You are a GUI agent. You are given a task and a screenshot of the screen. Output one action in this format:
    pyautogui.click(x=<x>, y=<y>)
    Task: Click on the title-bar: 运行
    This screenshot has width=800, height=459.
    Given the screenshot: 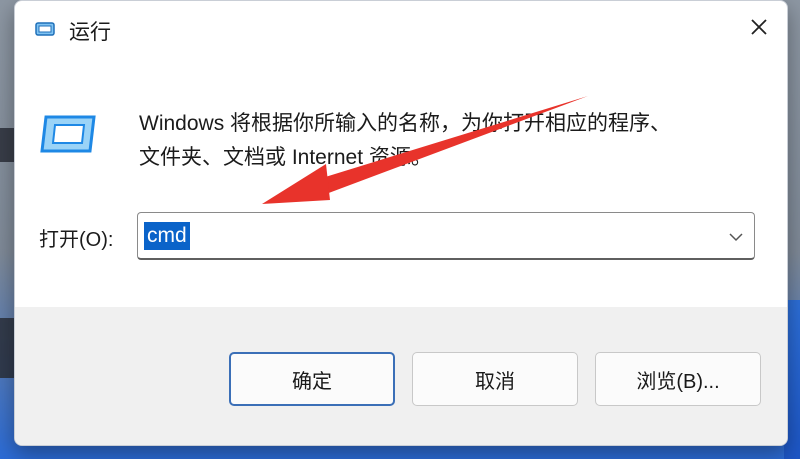 What is the action you would take?
    pyautogui.click(x=401, y=30)
    